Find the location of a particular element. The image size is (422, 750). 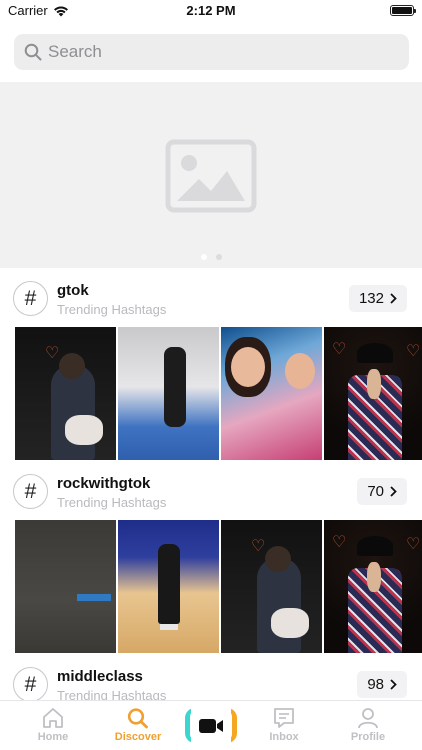

tab-label: Inbox is located at coordinates (284, 737).